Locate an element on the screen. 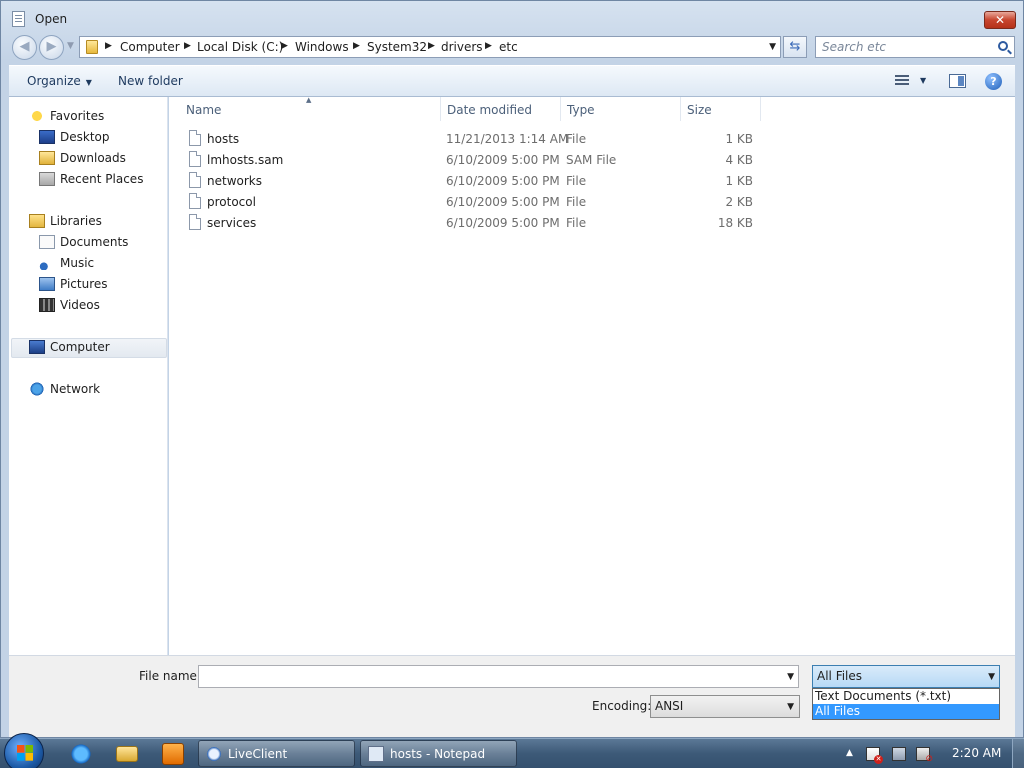 This screenshot has width=1024, height=768. sidebar-item-label: Recent Places is located at coordinates (102, 179).